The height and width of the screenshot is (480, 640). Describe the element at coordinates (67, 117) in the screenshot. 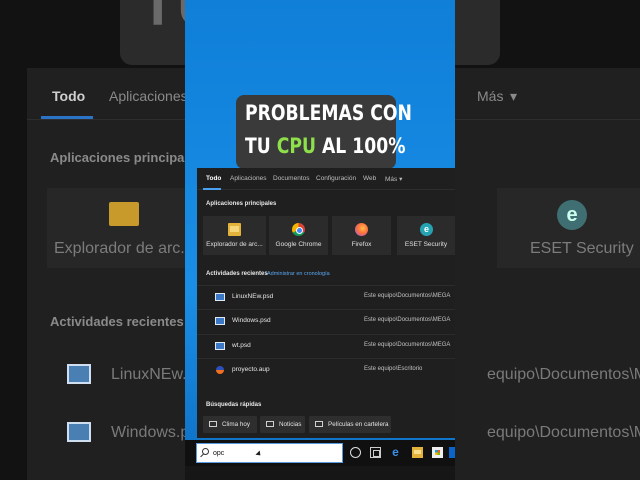

I see `background-tab-underline` at that location.